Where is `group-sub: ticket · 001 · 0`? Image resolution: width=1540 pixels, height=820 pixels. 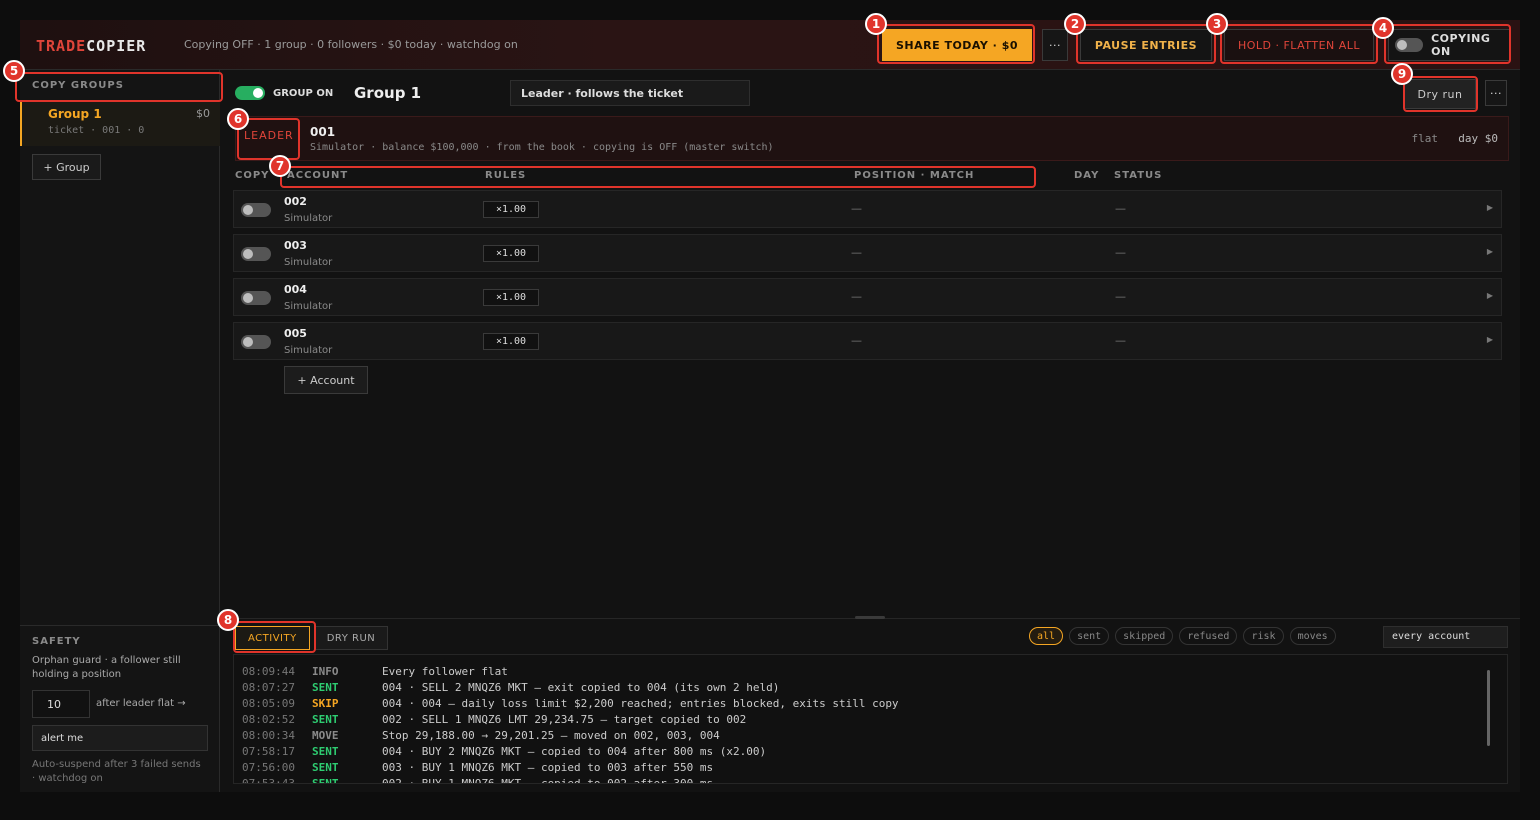
group-sub: ticket · 001 · 0 is located at coordinates (96, 130).